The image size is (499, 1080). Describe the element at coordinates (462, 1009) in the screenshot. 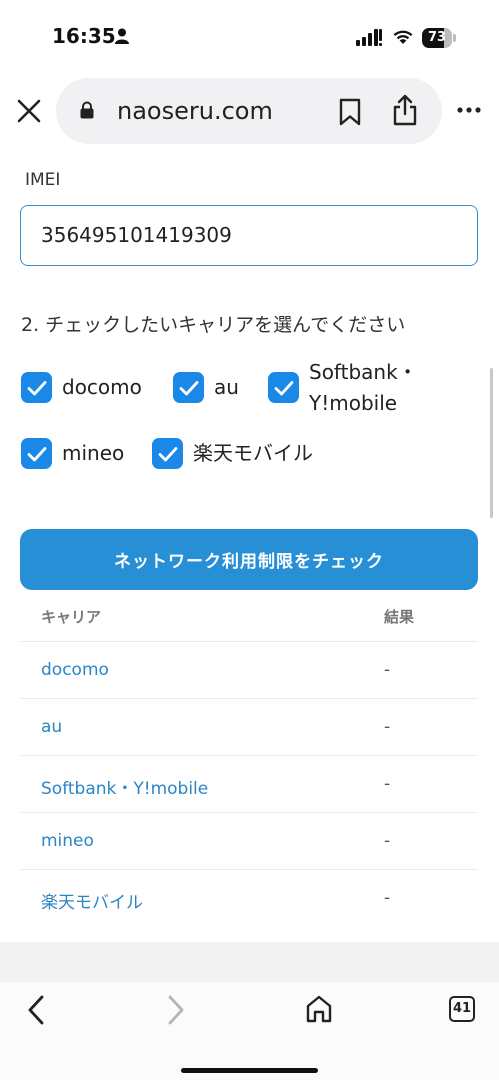

I see `tabs-icon: 41` at that location.